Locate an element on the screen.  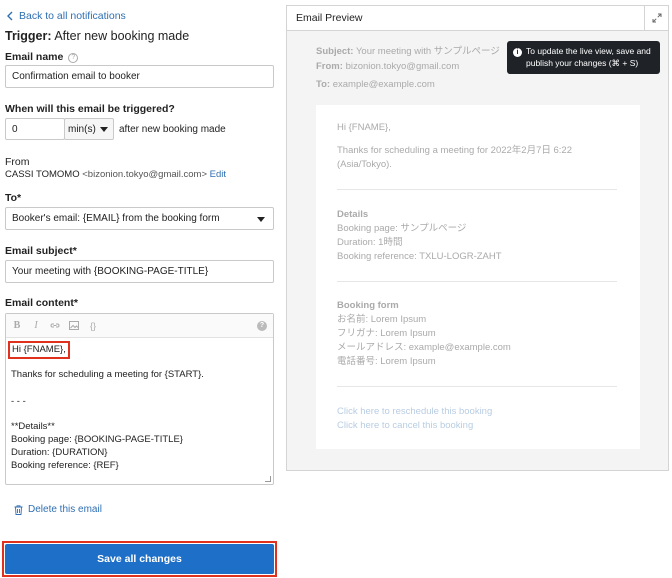
preview-title: Email Preview is located at coordinates (329, 18).